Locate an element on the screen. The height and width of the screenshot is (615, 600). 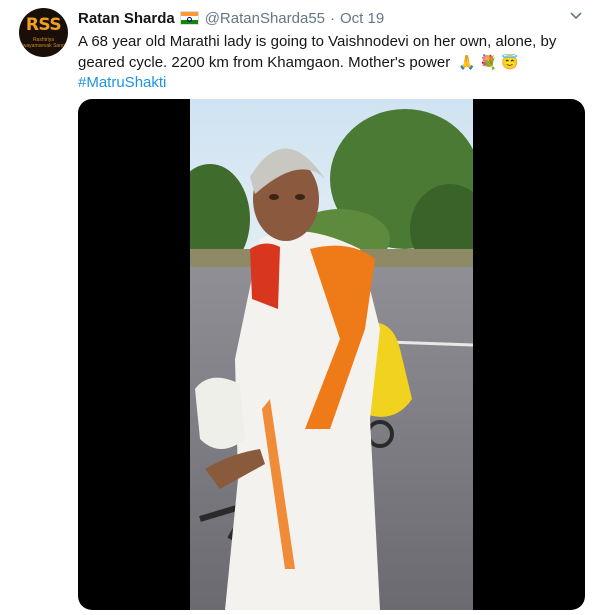
chevron-down-icon is located at coordinates (576, 16).